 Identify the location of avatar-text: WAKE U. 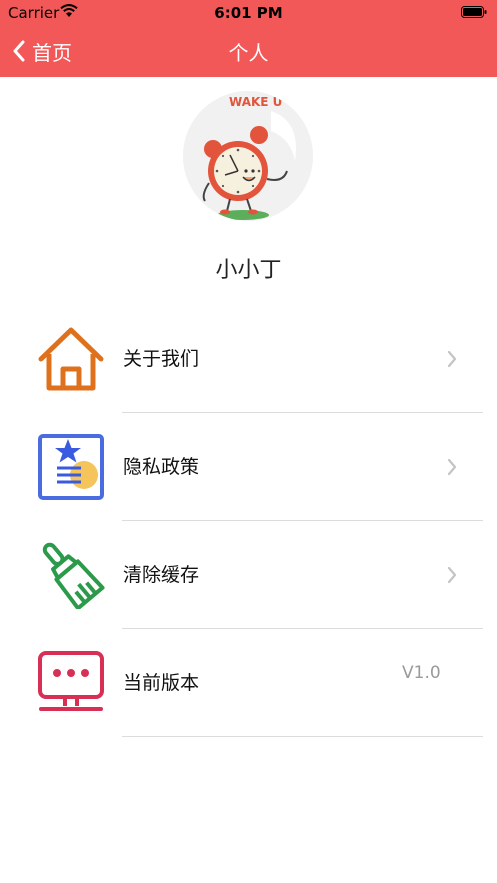
(255, 102).